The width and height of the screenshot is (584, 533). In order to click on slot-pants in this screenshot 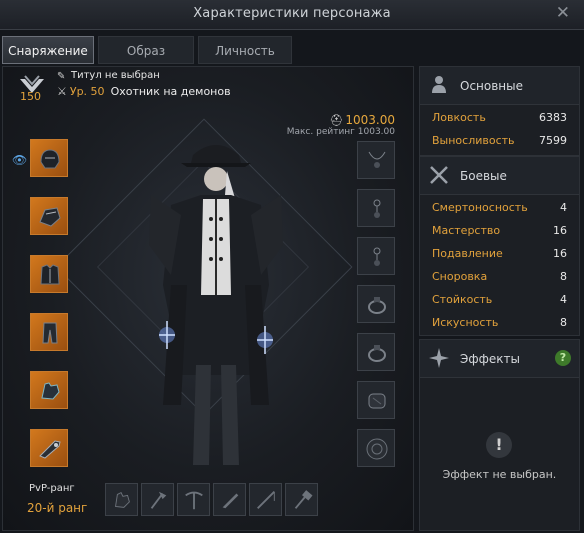, I will do `click(49, 332)`.